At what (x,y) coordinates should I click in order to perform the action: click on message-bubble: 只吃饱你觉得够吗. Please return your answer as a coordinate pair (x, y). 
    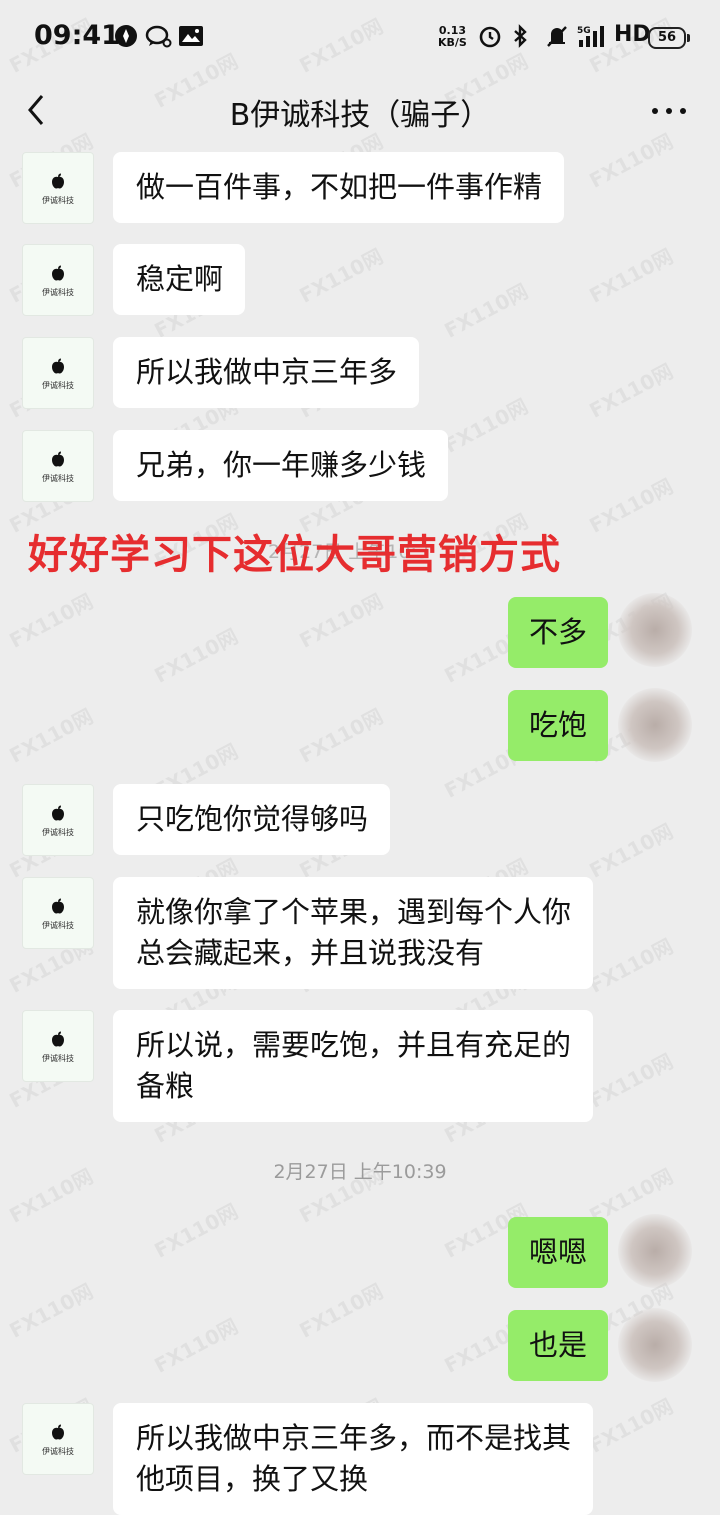
    Looking at the image, I should click on (252, 819).